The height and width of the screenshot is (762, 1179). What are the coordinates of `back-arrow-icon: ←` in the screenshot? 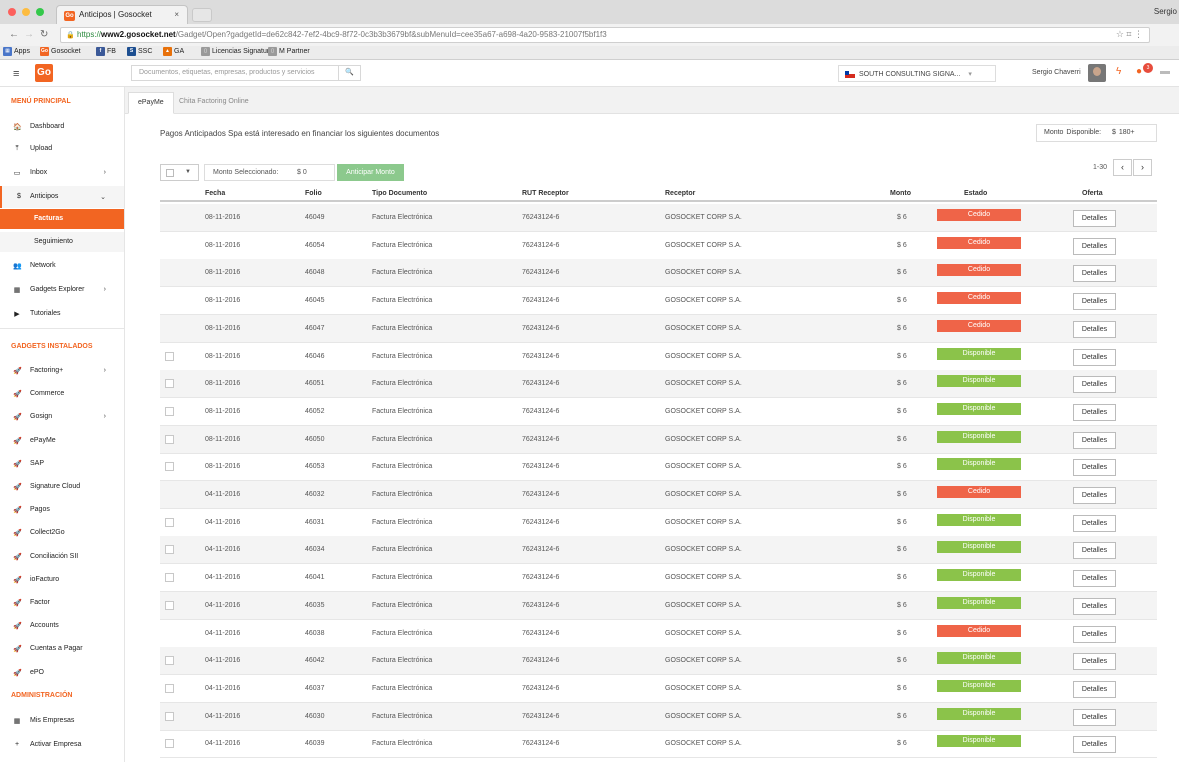 It's located at (14, 34).